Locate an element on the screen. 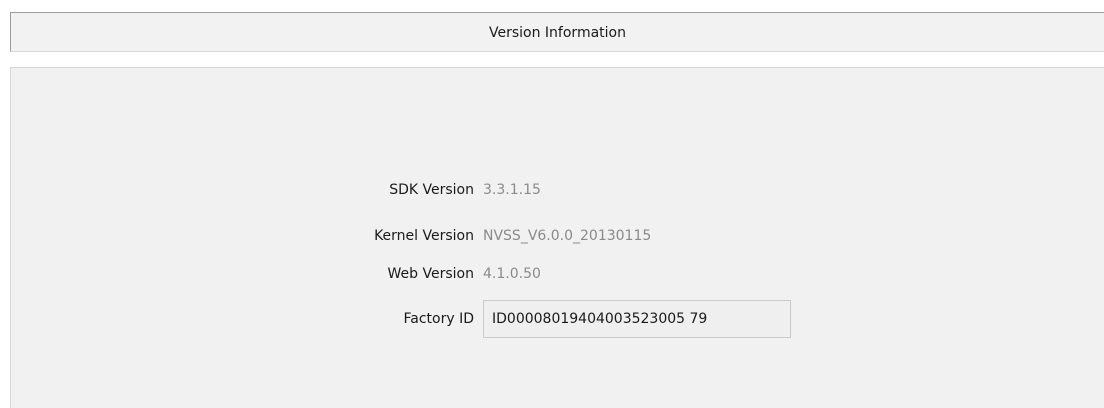  sdk-version-value: 3.3.1.15 is located at coordinates (512, 190).